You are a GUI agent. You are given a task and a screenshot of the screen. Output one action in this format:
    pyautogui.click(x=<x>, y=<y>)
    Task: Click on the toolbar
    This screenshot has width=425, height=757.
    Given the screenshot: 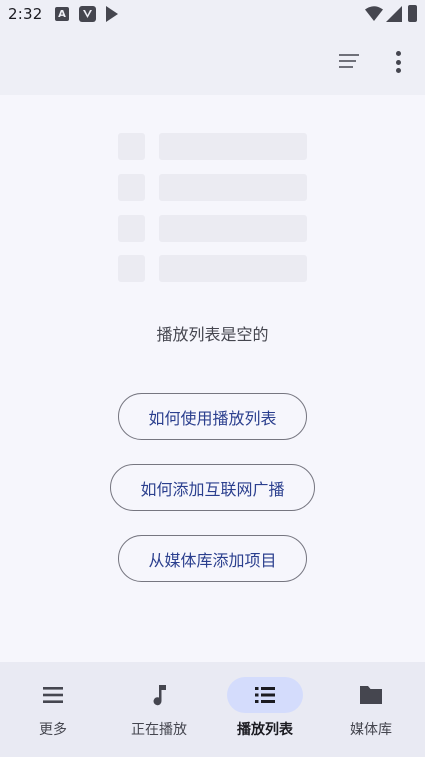 What is the action you would take?
    pyautogui.click(x=212, y=62)
    